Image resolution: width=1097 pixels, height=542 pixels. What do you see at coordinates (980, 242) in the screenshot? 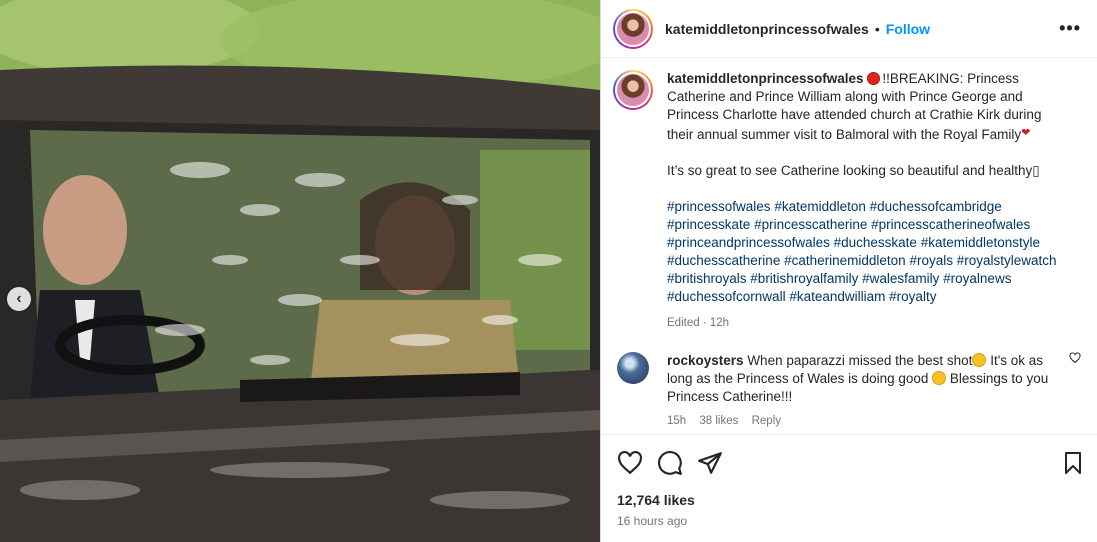
I see `hashtag-link: #katemiddletonstyle` at bounding box center [980, 242].